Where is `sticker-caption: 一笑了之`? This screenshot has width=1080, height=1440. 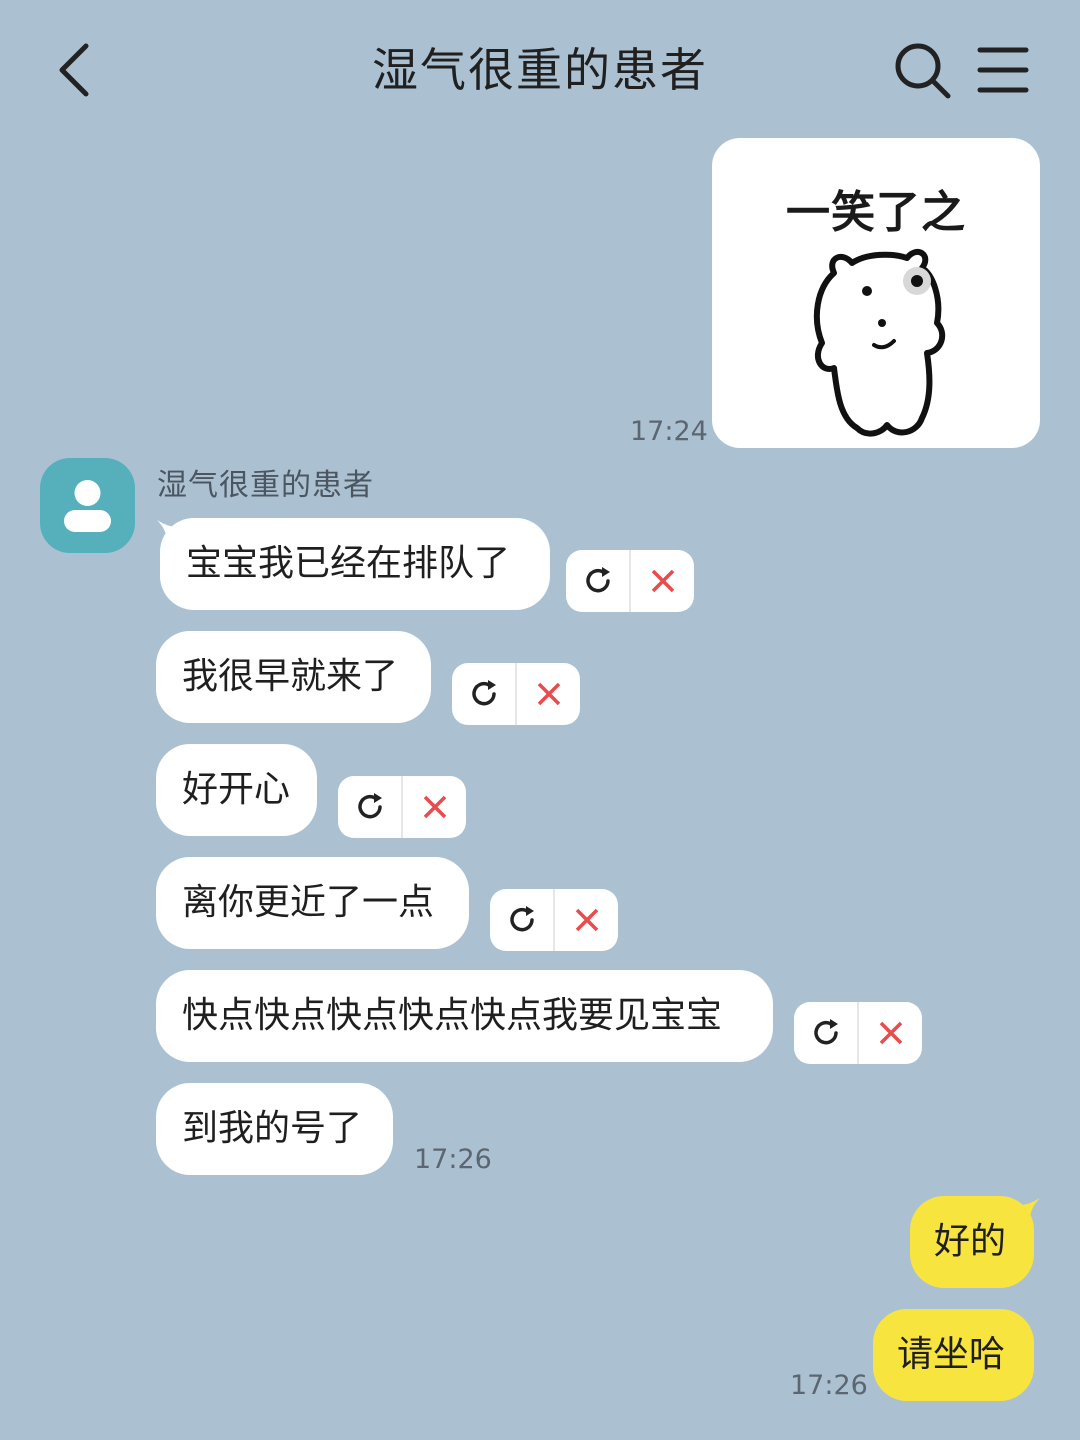
sticker-caption: 一笑了之 is located at coordinates (876, 212).